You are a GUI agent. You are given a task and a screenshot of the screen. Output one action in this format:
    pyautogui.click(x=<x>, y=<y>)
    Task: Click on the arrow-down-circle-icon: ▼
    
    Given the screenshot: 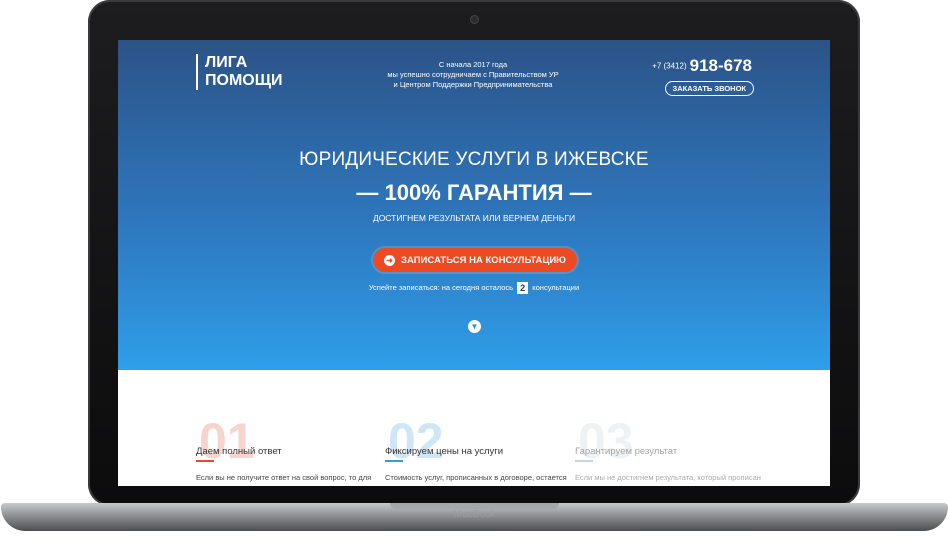 What is the action you would take?
    pyautogui.click(x=474, y=326)
    